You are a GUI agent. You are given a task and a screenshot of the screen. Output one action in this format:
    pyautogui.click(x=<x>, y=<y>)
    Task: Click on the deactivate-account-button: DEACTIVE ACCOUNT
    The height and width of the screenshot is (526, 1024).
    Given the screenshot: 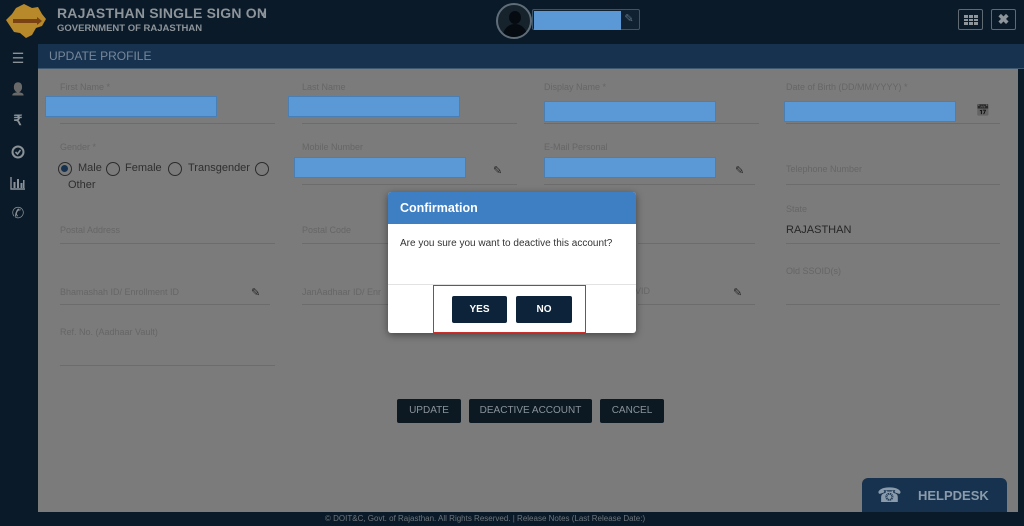 What is the action you would take?
    pyautogui.click(x=530, y=411)
    